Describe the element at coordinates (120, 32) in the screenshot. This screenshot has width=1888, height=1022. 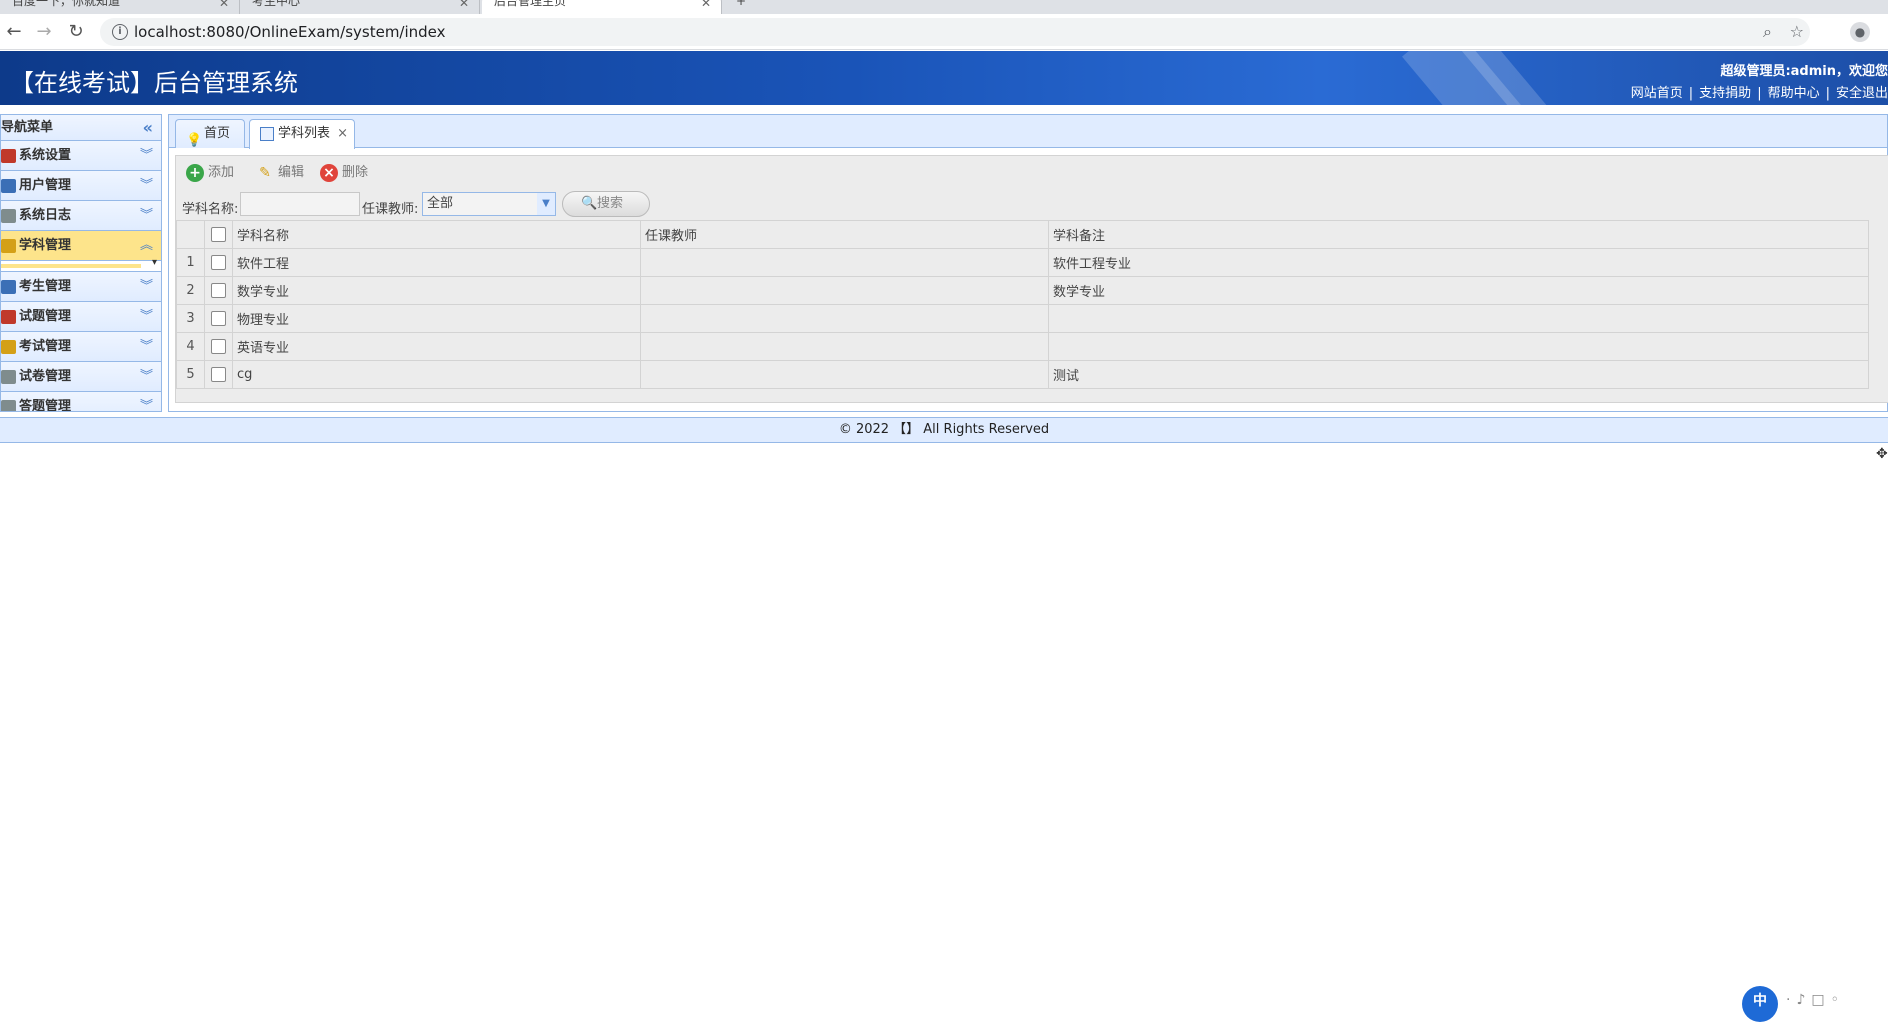
I see `info-icon: i` at that location.